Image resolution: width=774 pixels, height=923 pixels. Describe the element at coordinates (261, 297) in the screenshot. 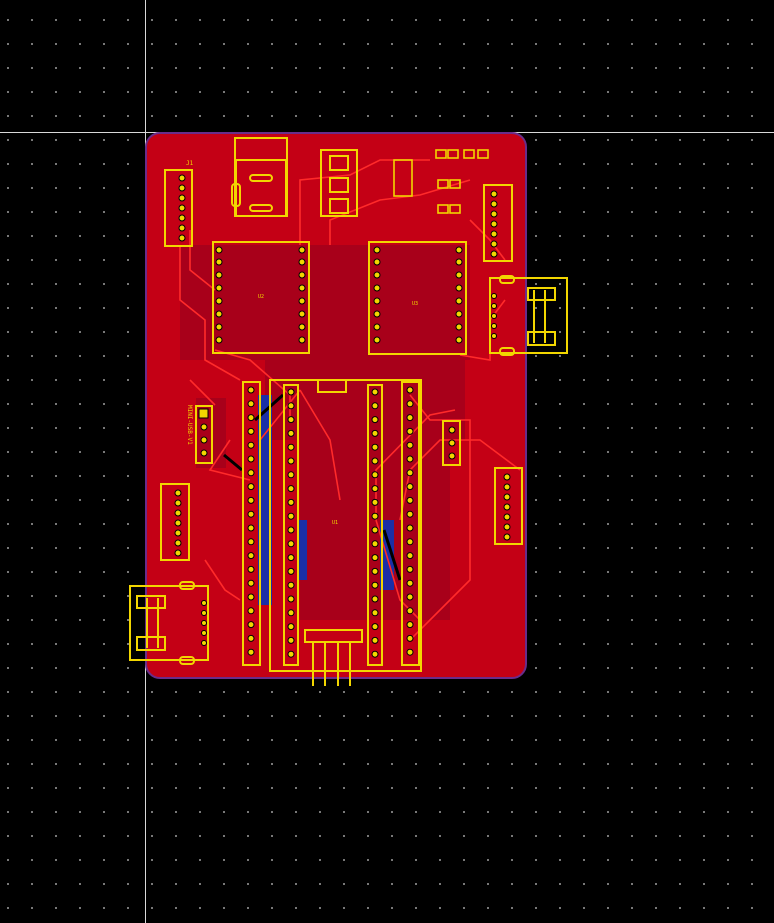

I see `label-u2: U2` at that location.